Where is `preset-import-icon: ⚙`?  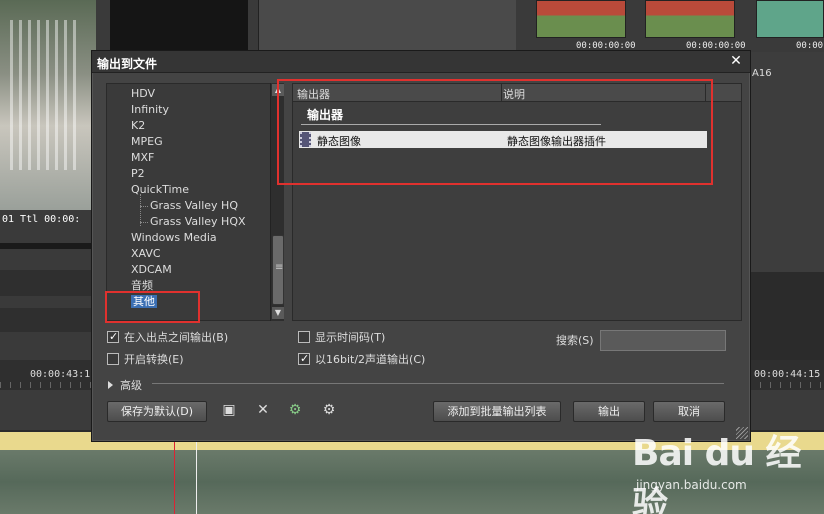 preset-import-icon: ⚙ is located at coordinates (295, 410).